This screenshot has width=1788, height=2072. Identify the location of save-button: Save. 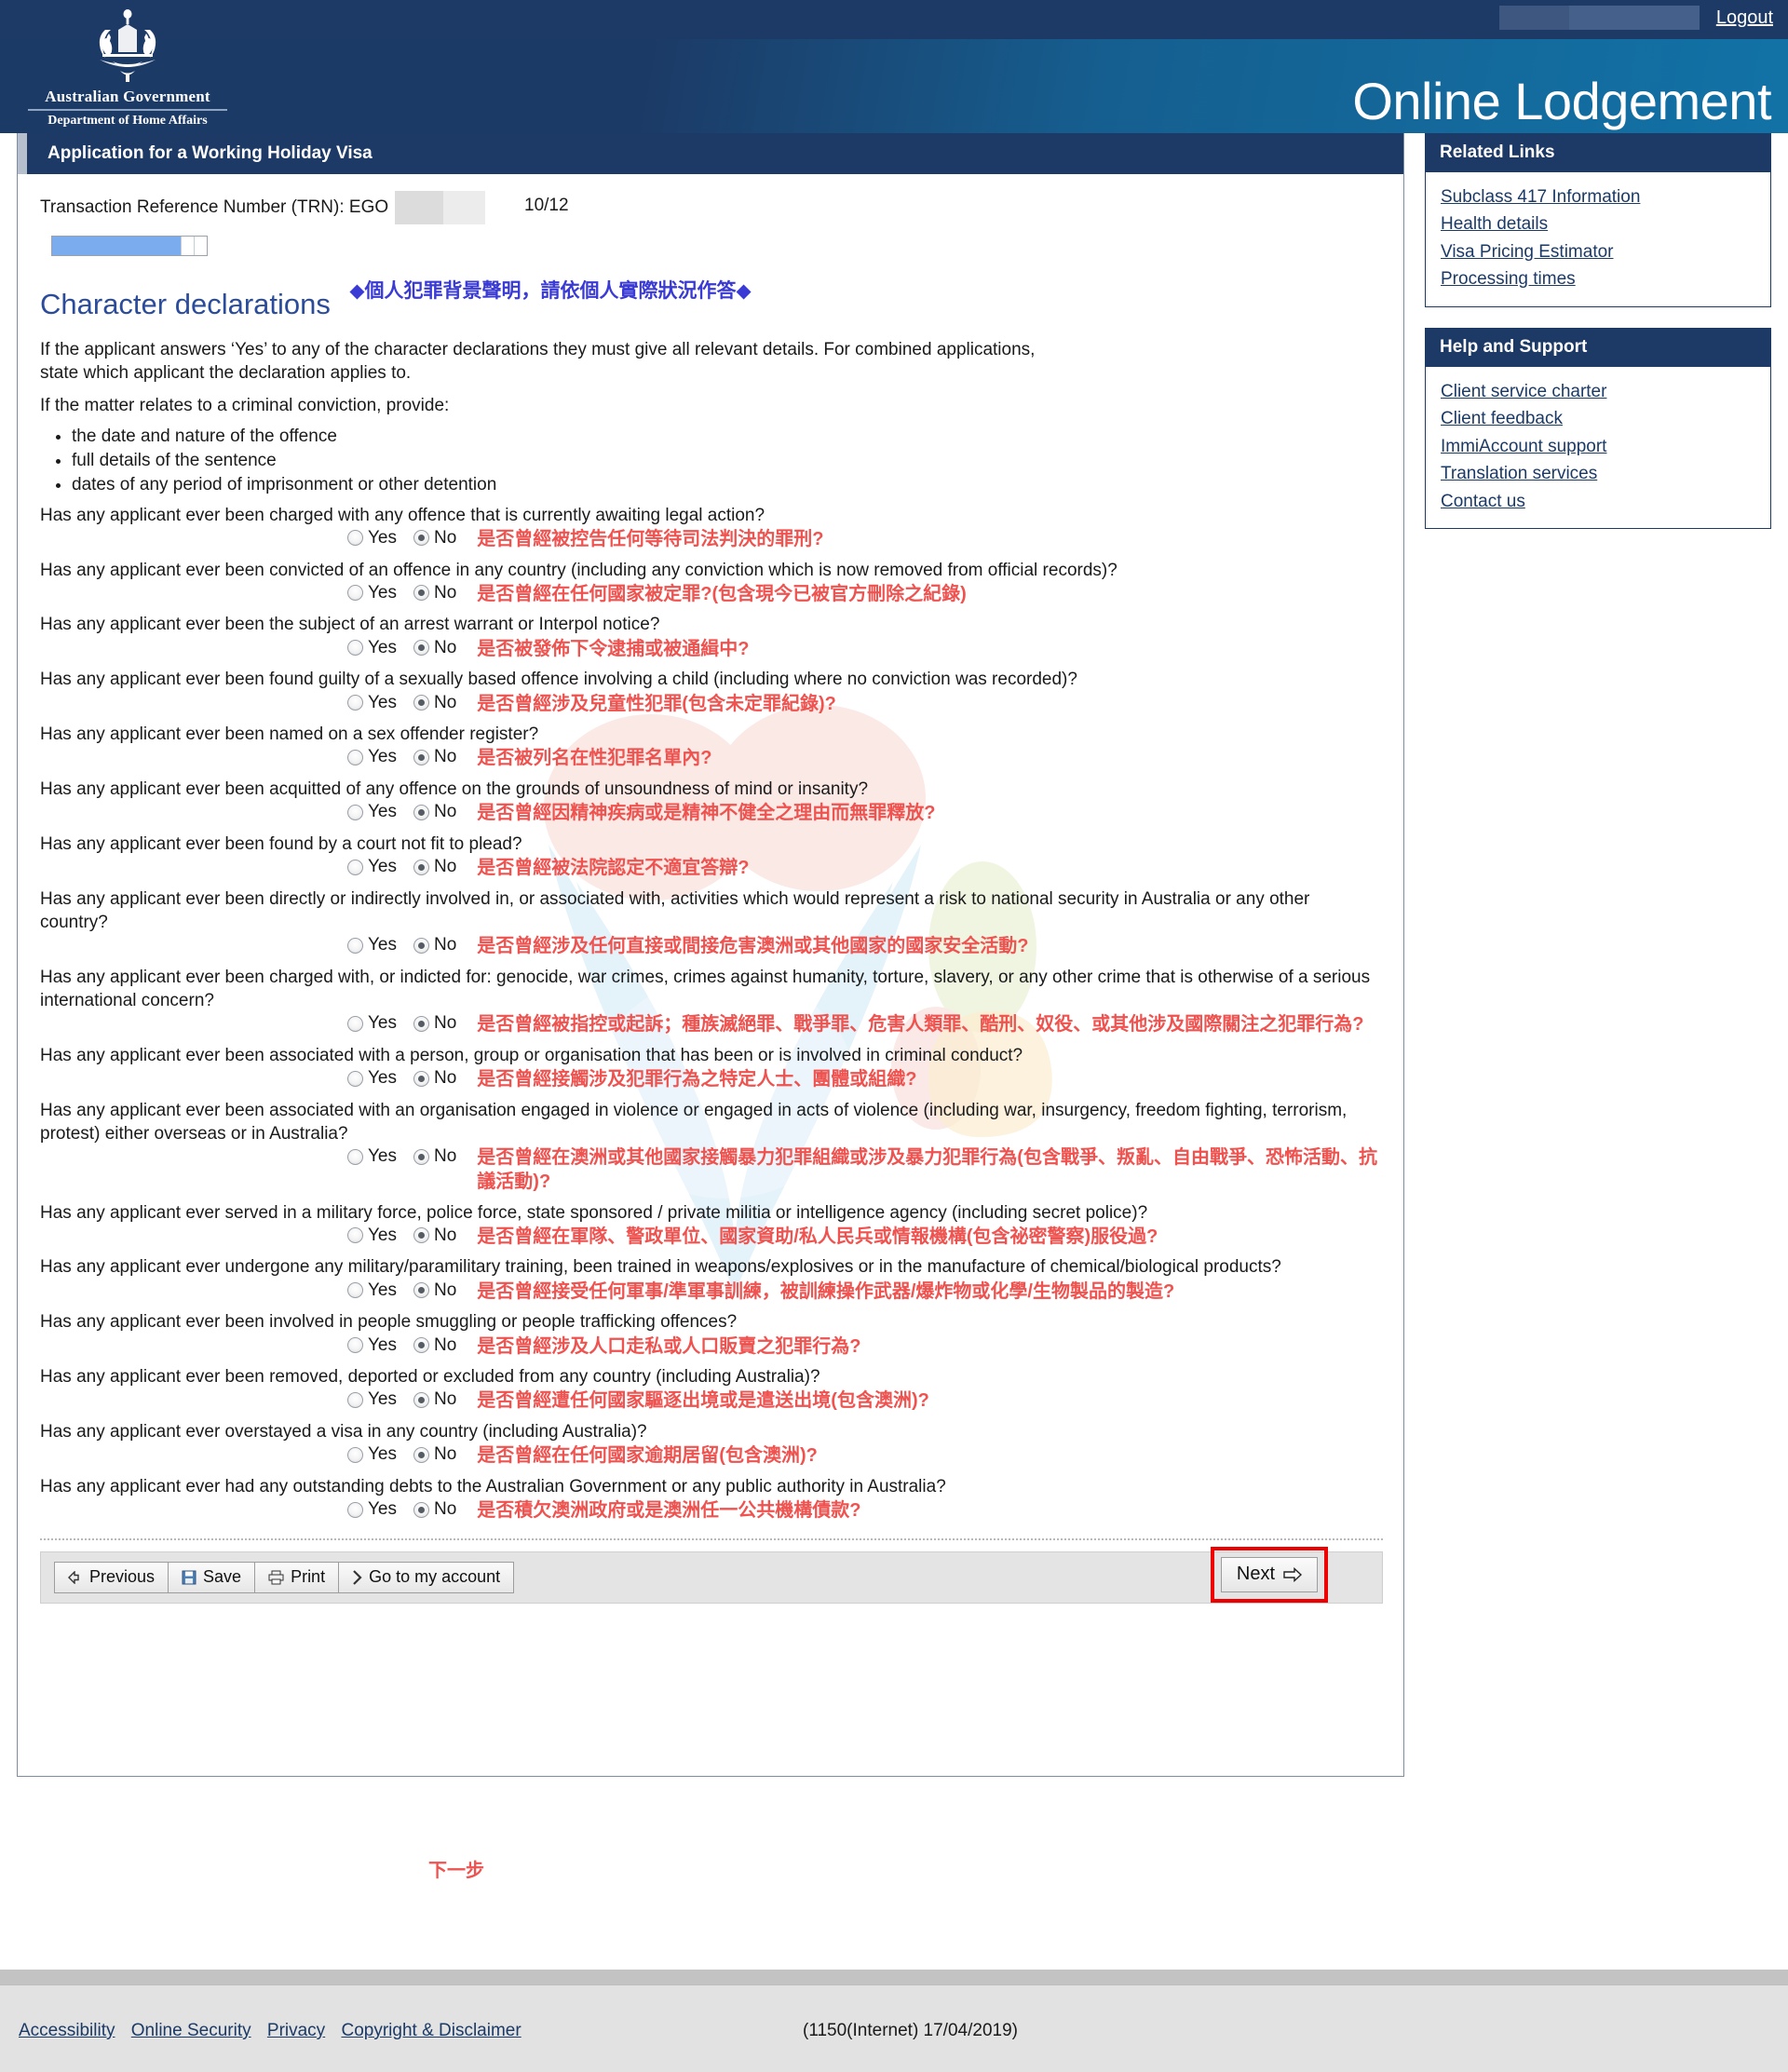
(212, 1577).